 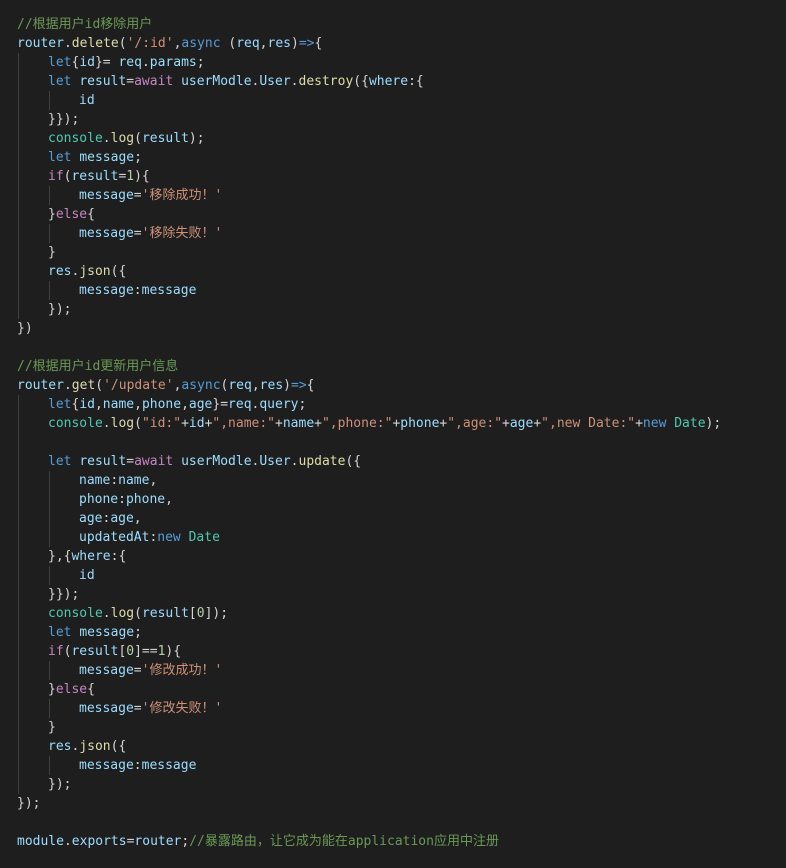 What do you see at coordinates (388, 81) in the screenshot?
I see `code-token: where` at bounding box center [388, 81].